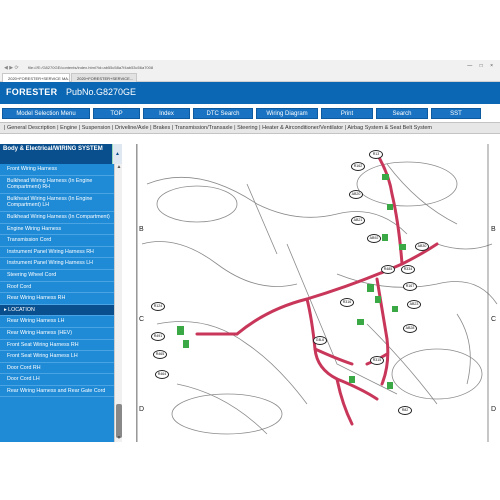 This screenshot has width=500, height=500. Describe the element at coordinates (32, 92) in the screenshot. I see `brand-title: FORESTER` at that location.